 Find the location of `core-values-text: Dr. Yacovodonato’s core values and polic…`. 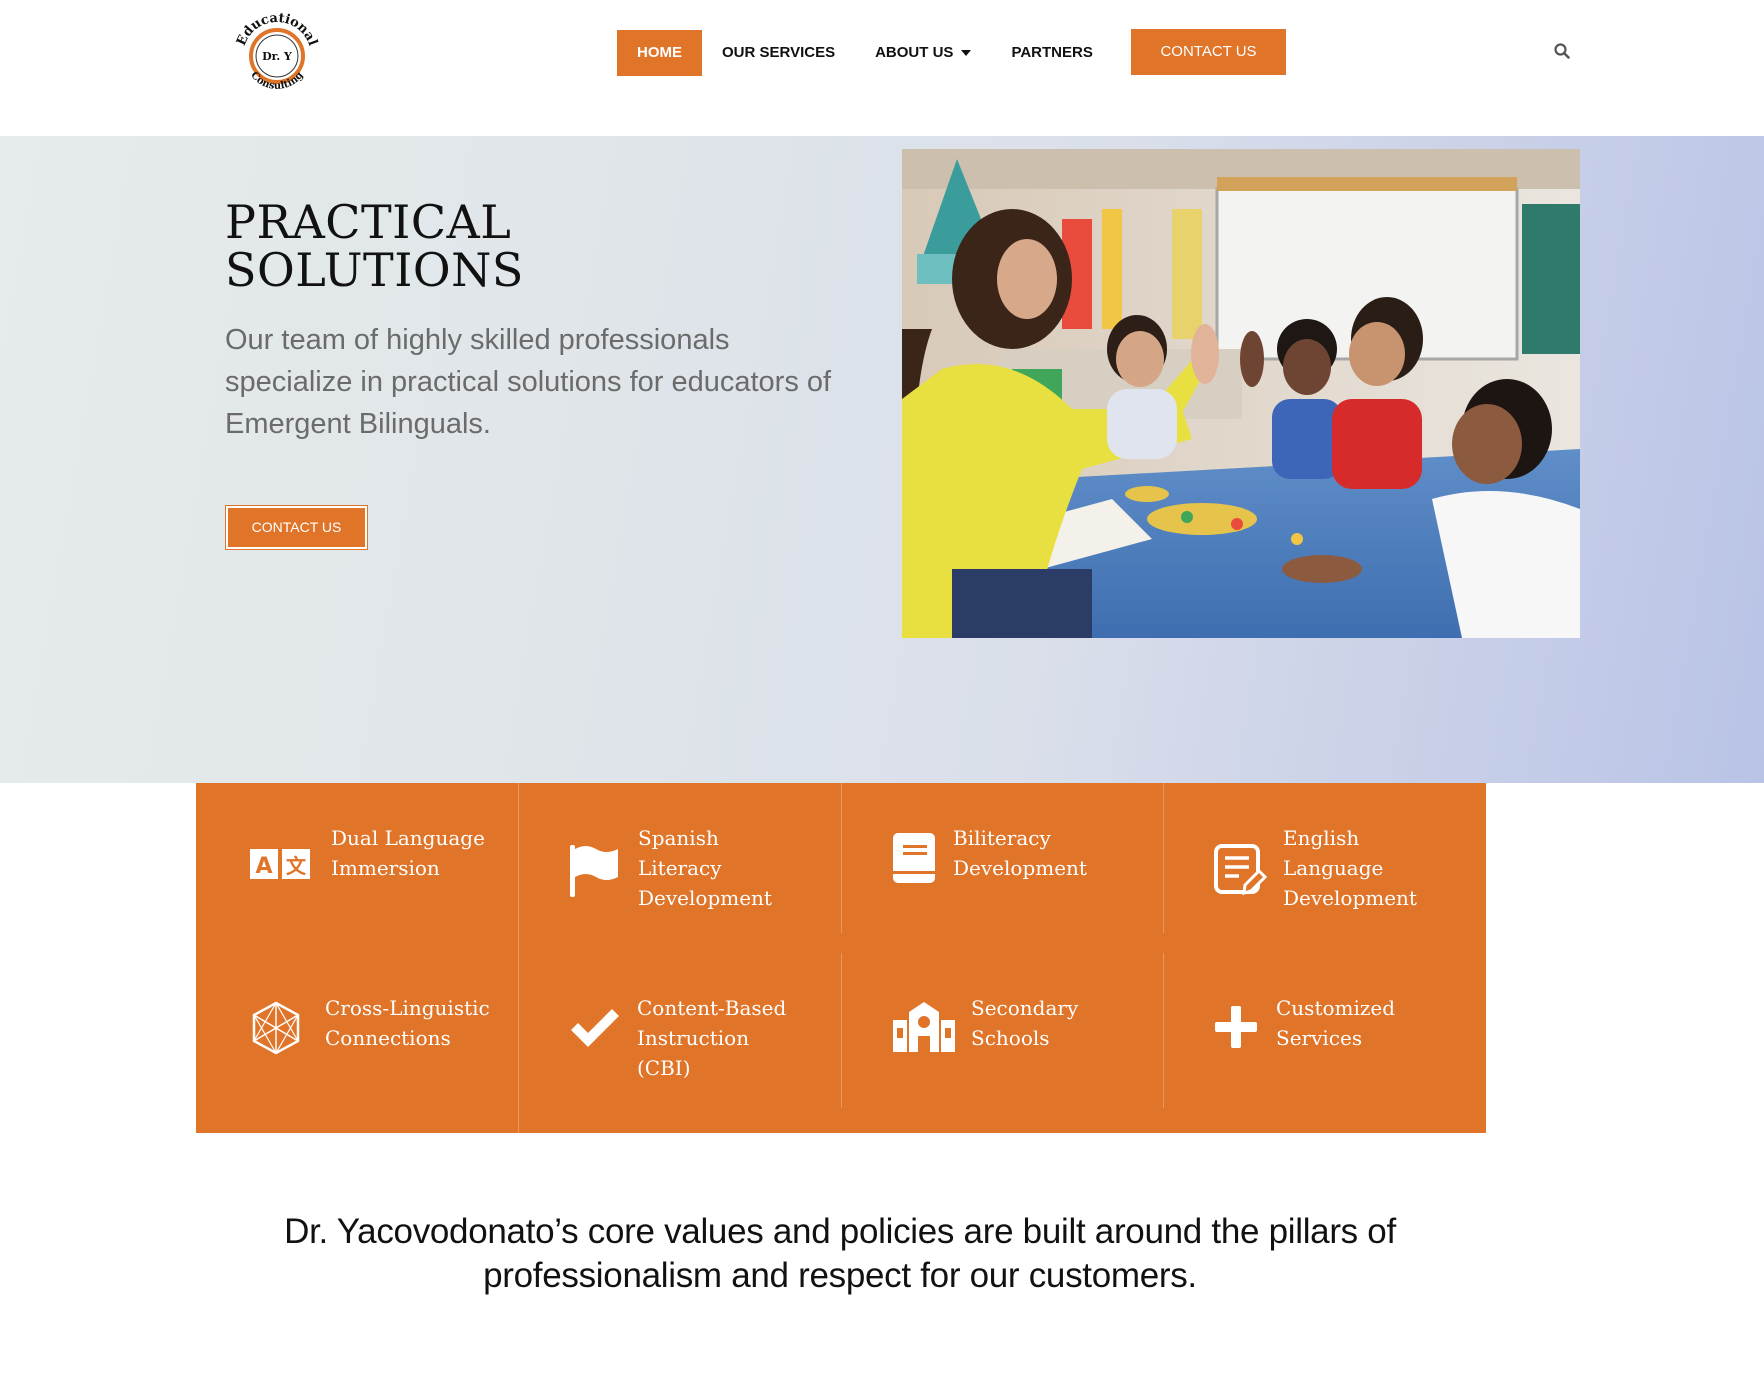

core-values-text: Dr. Yacovodonato’s core values and polic… is located at coordinates (840, 1253).